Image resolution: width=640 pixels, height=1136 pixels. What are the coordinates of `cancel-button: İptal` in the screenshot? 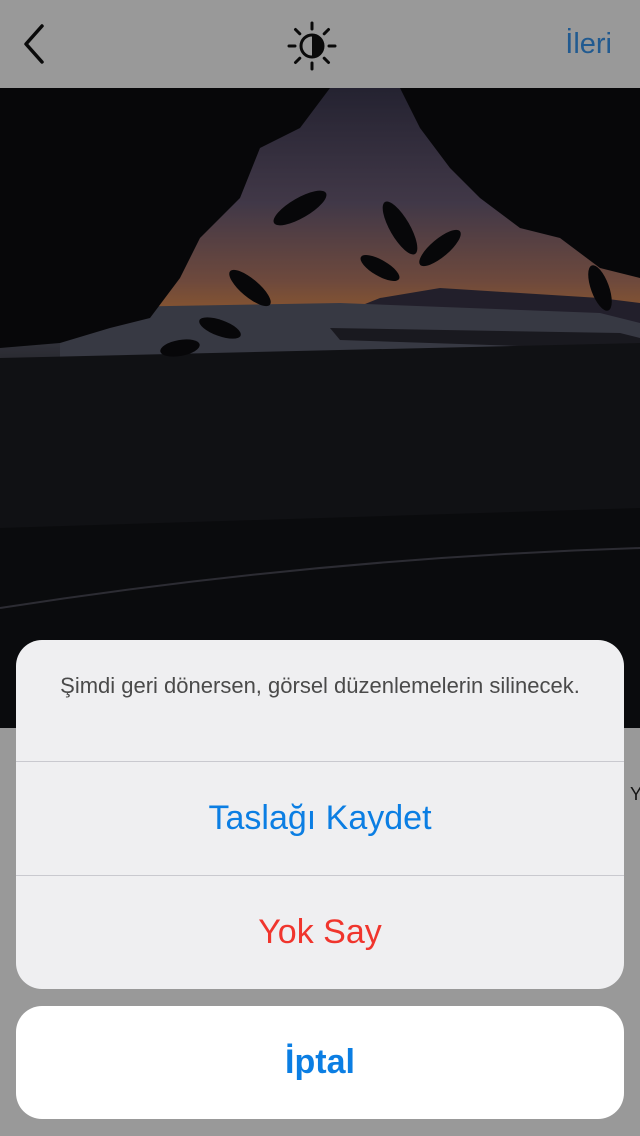 It's located at (320, 1062).